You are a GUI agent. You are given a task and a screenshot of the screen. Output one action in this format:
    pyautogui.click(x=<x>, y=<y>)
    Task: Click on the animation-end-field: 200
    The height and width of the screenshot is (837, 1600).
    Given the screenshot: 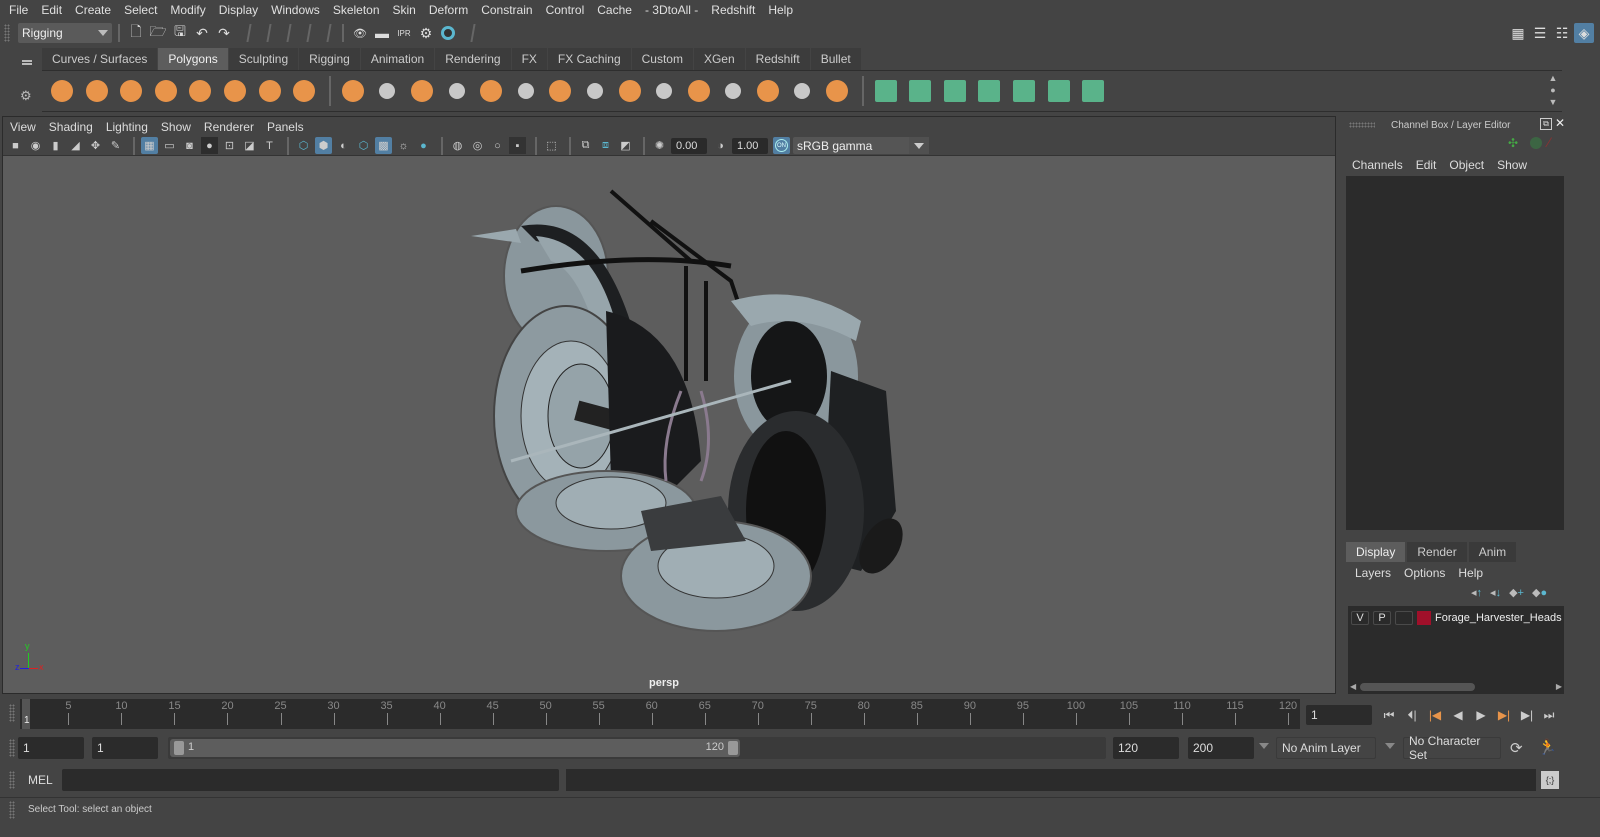 What is the action you would take?
    pyautogui.click(x=1221, y=748)
    